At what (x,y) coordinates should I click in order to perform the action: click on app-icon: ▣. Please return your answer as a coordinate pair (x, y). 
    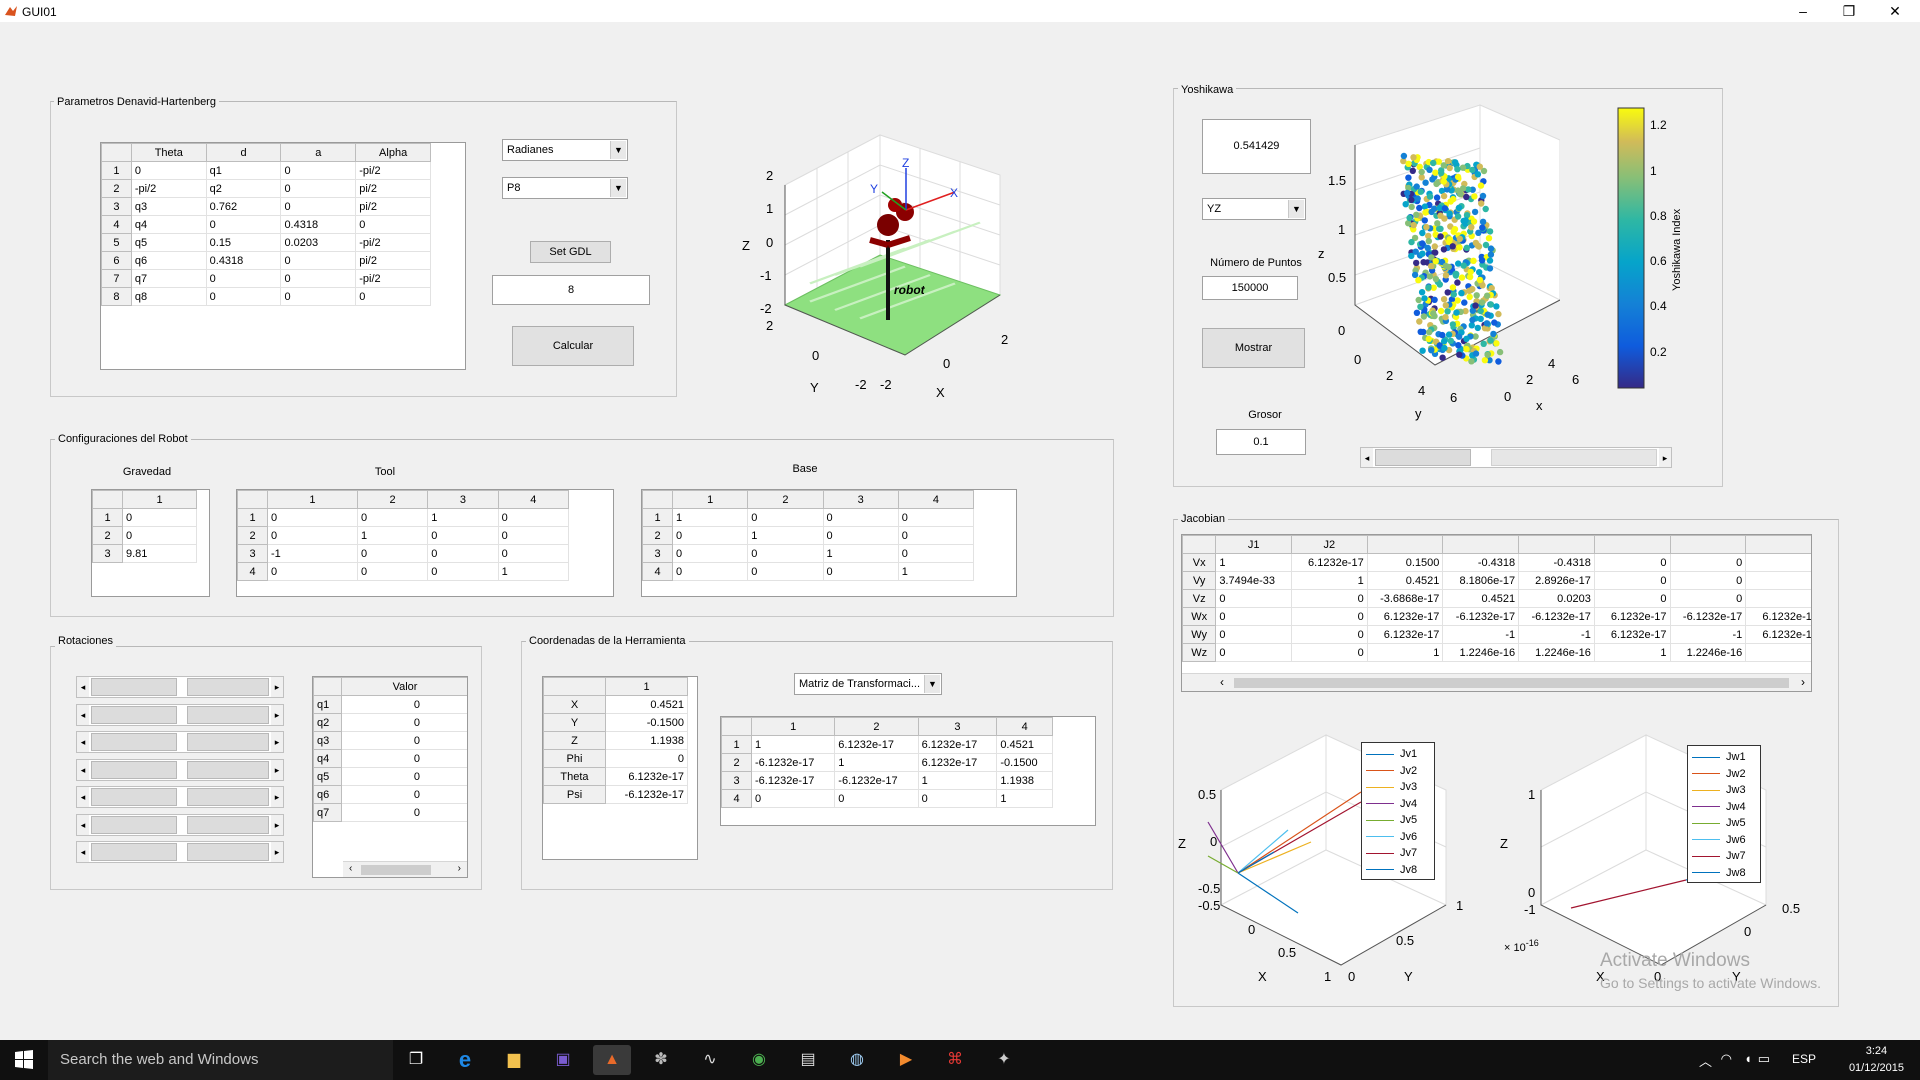
    Looking at the image, I should click on (563, 1060).